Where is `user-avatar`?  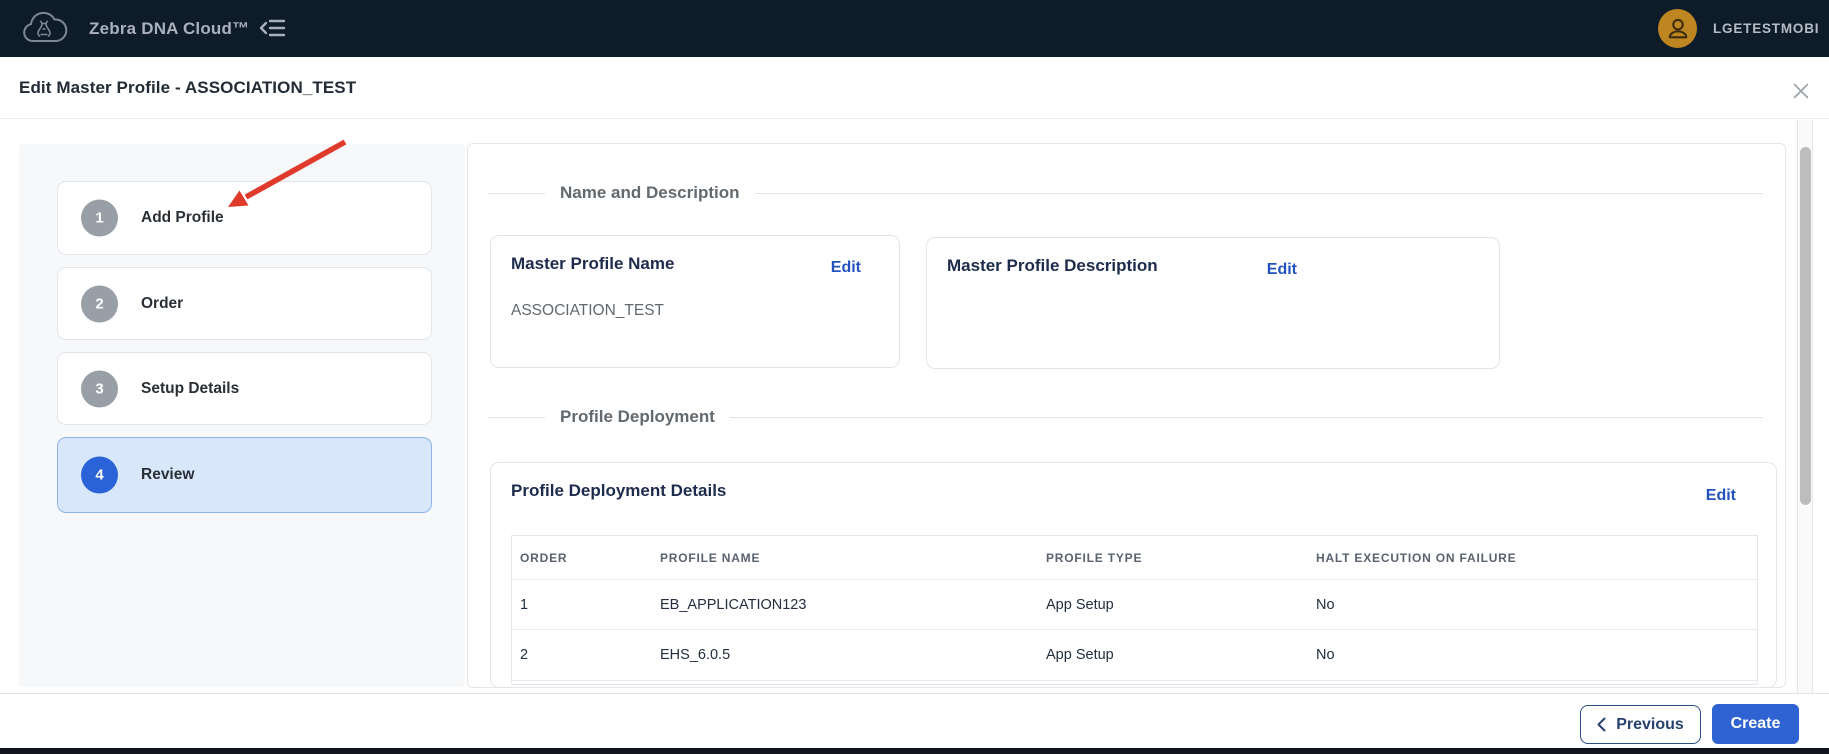 user-avatar is located at coordinates (1677, 28).